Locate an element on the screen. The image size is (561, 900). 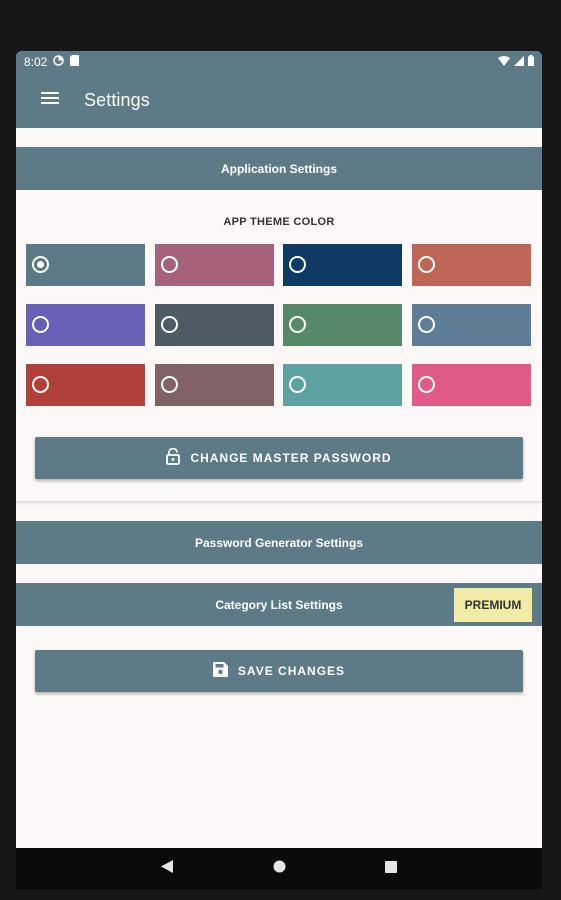
menu-button is located at coordinates (50, 101).